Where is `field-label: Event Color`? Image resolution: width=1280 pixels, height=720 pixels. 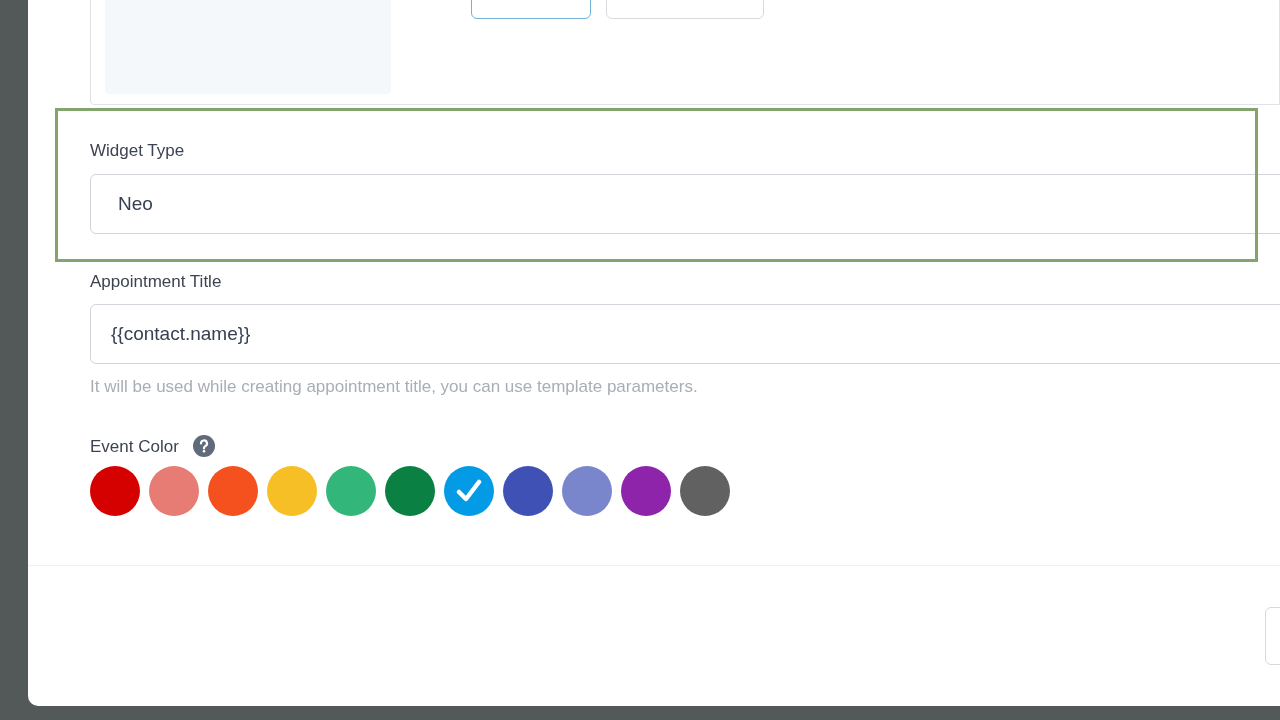 field-label: Event Color is located at coordinates (134, 446).